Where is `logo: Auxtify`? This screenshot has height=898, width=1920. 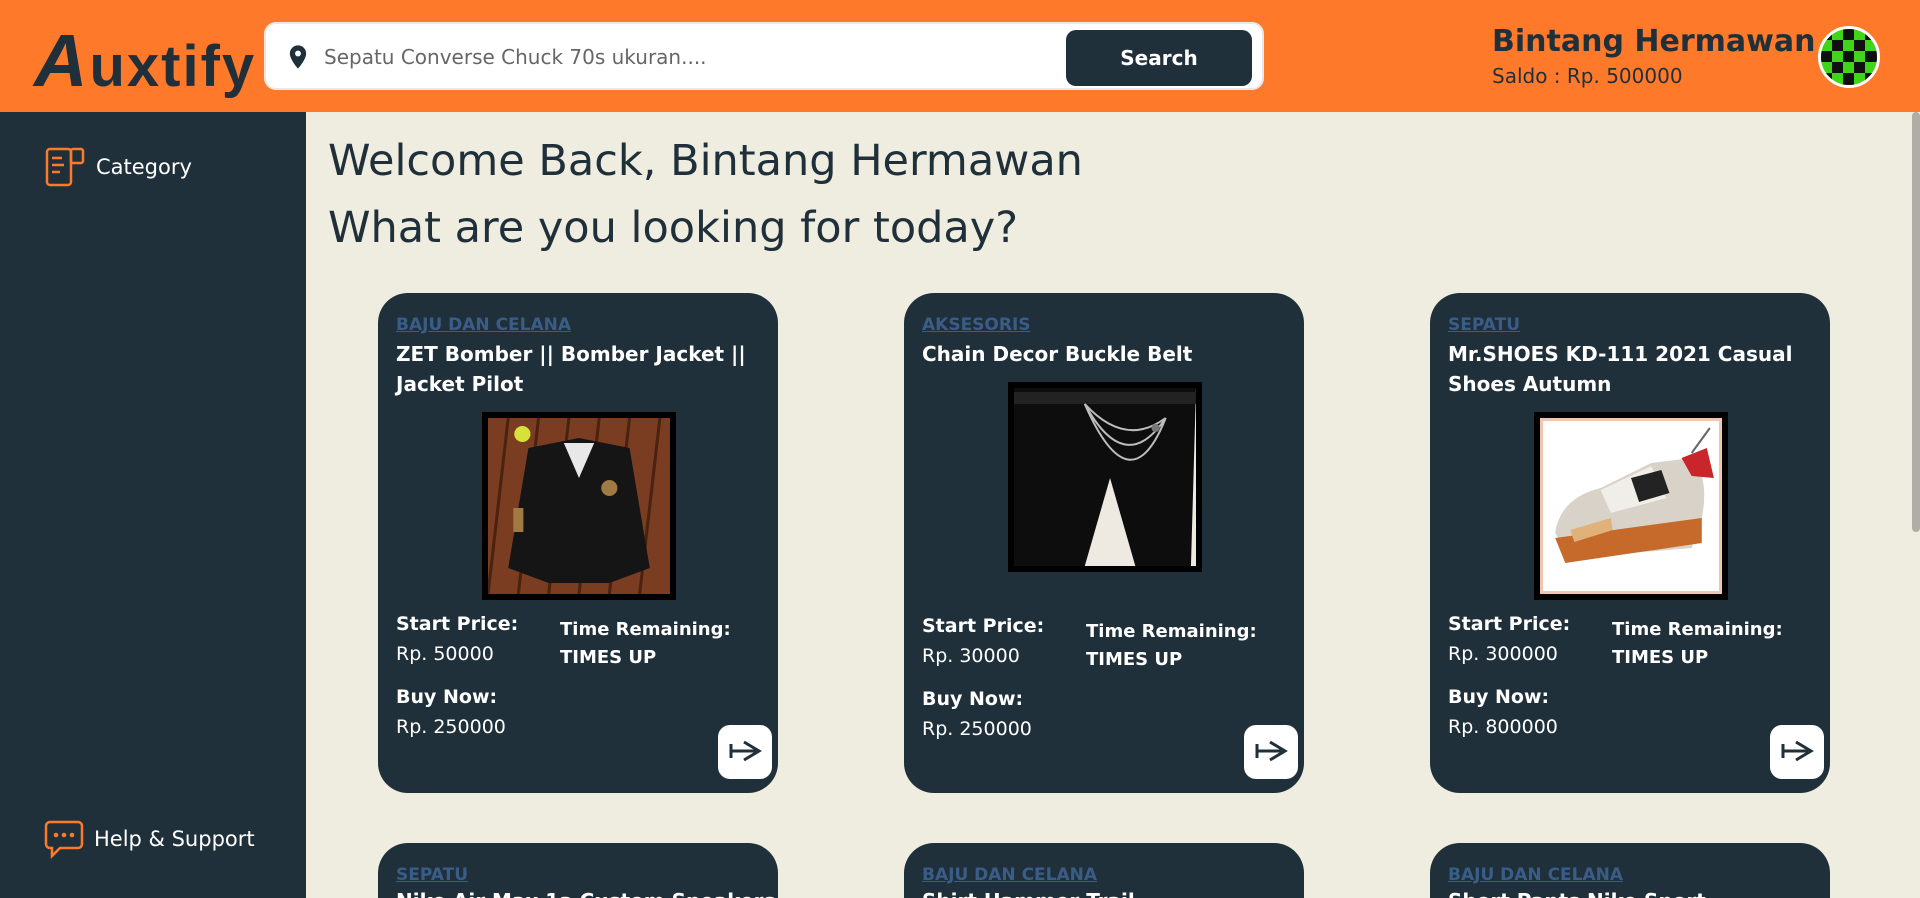
logo: Auxtify is located at coordinates (145, 60).